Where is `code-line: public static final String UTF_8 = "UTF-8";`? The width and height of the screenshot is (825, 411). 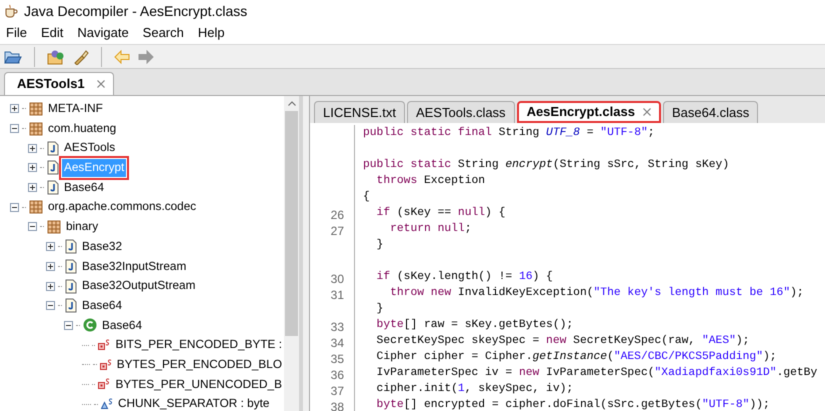 code-line: public static final String UTF_8 = "UTF-8"; is located at coordinates (508, 133).